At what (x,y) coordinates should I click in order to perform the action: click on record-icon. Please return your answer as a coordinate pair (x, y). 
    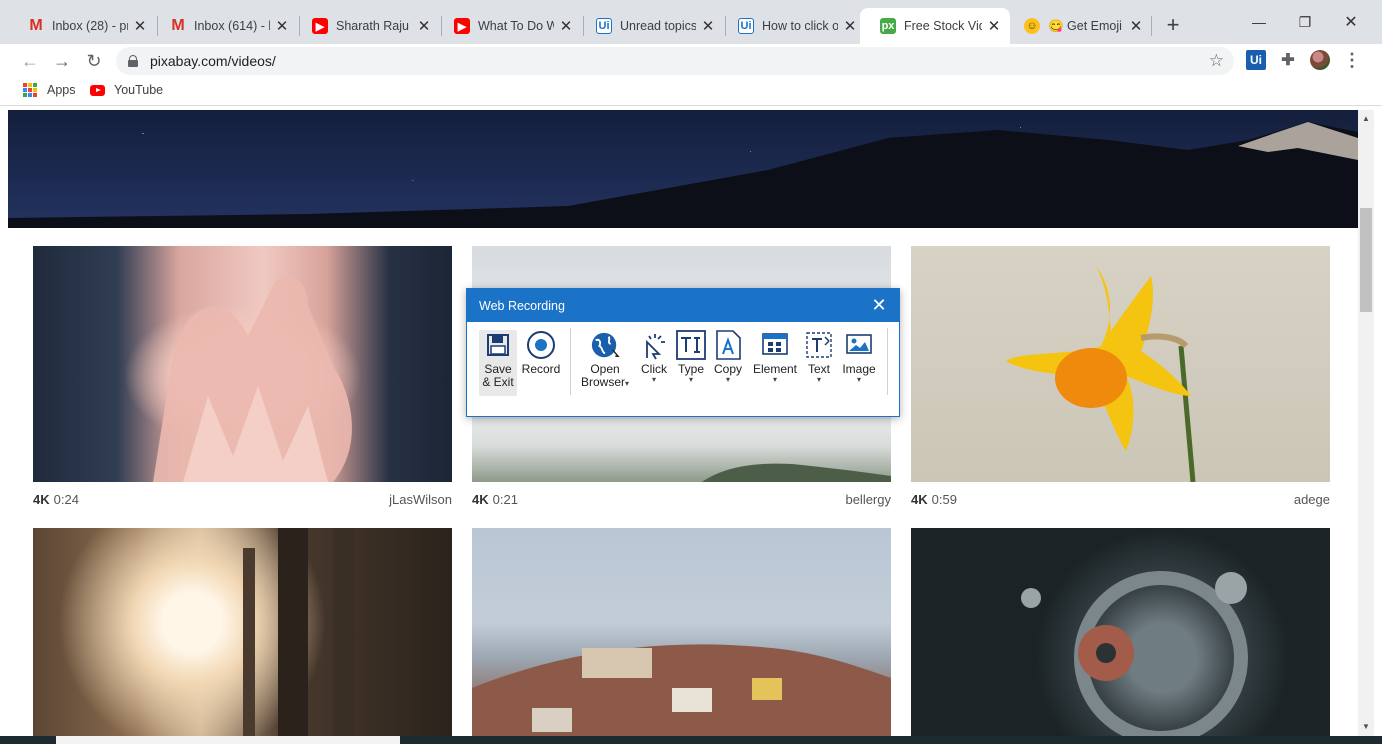
    Looking at the image, I should click on (541, 345).